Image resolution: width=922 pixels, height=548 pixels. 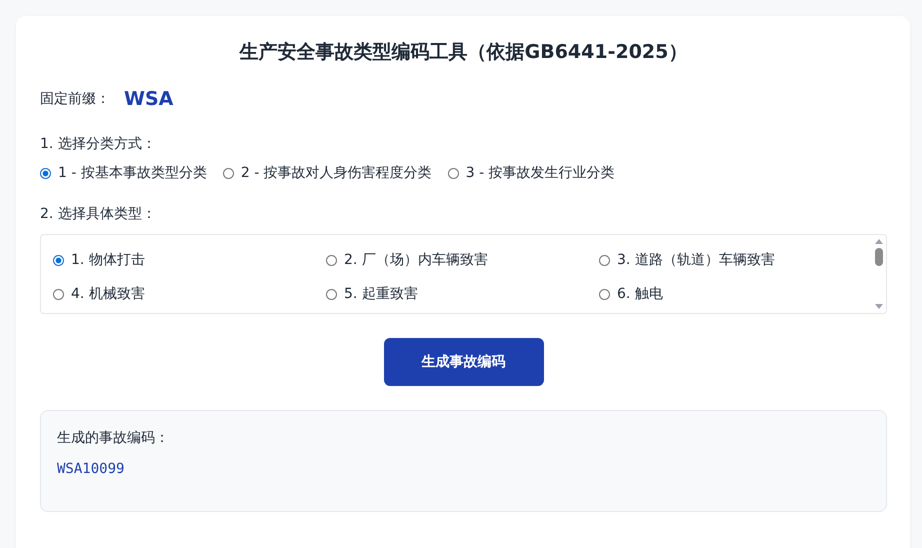 What do you see at coordinates (729, 294) in the screenshot?
I see `type-option: 6. 触电` at bounding box center [729, 294].